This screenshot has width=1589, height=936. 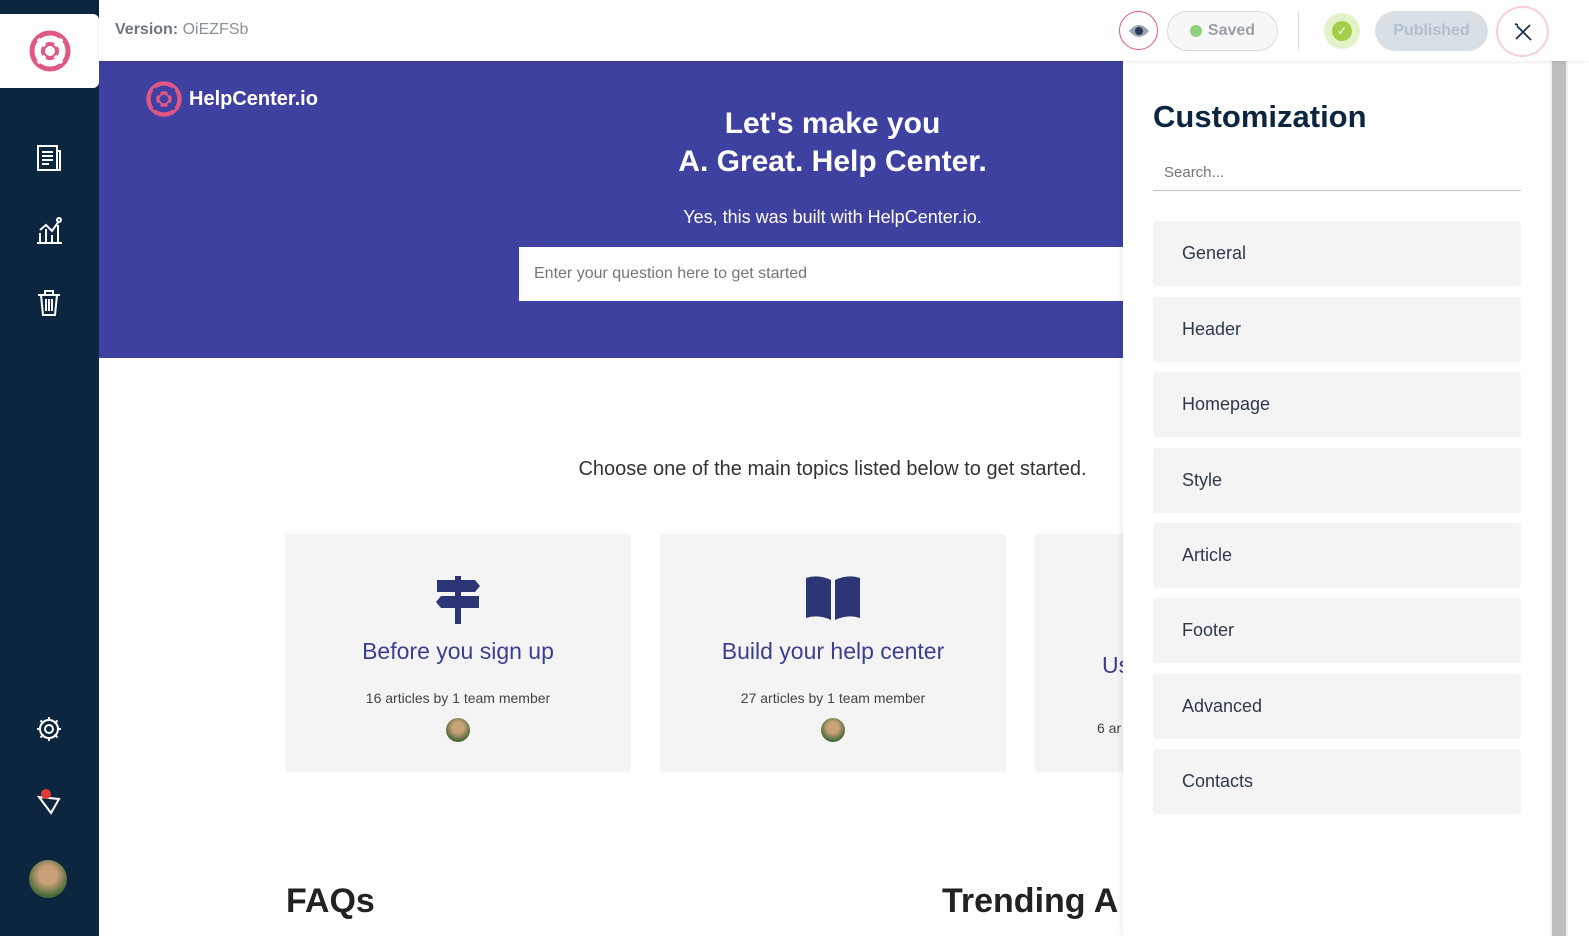 What do you see at coordinates (1431, 31) in the screenshot?
I see `published-button: Published` at bounding box center [1431, 31].